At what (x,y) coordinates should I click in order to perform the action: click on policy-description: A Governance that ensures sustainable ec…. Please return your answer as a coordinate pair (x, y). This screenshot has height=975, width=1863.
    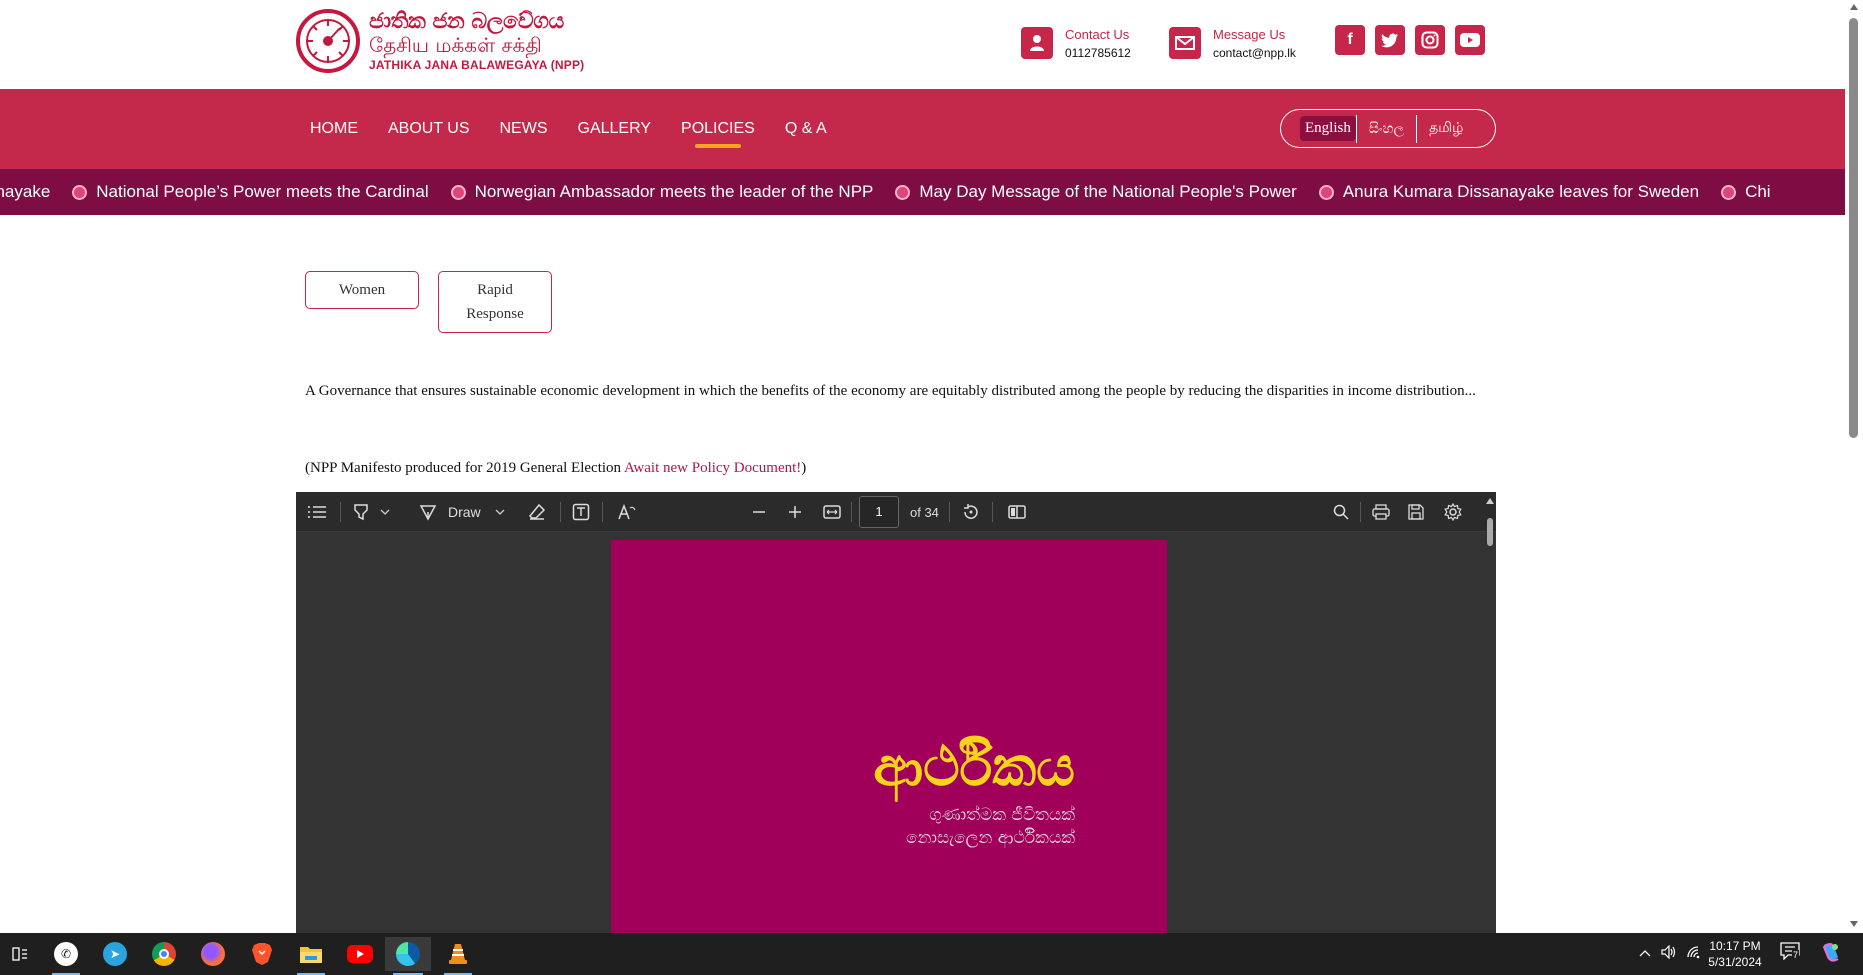
    Looking at the image, I should click on (890, 391).